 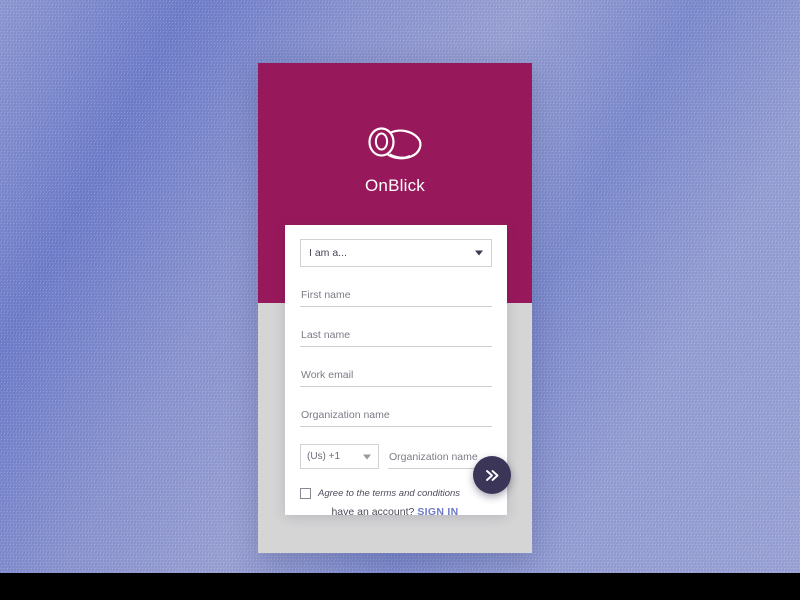 I want to click on phone-row: (Us) +1 Organization name, so click(x=396, y=456).